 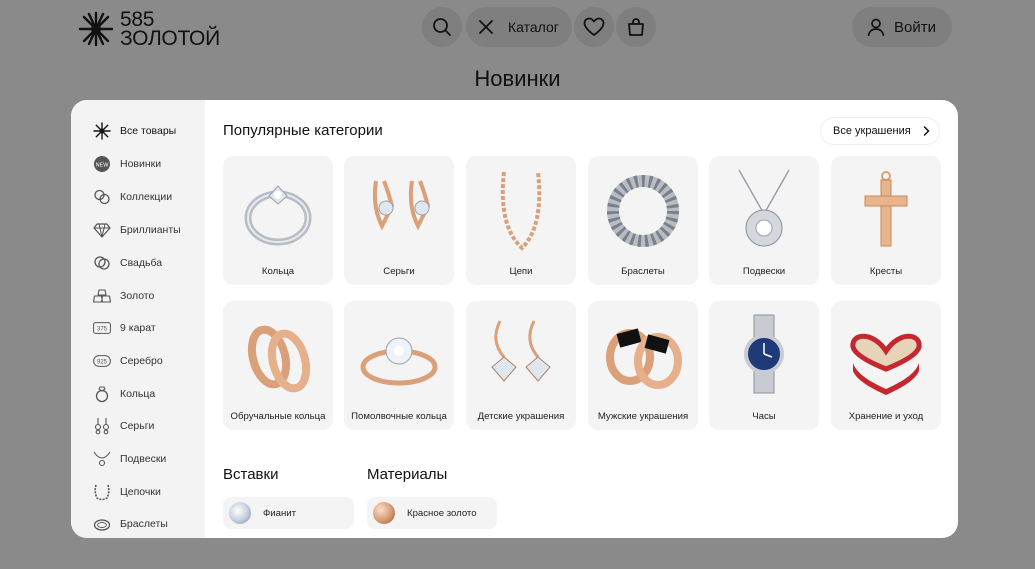 I want to click on sidebar-item-earrings: Серьги, so click(x=123, y=426).